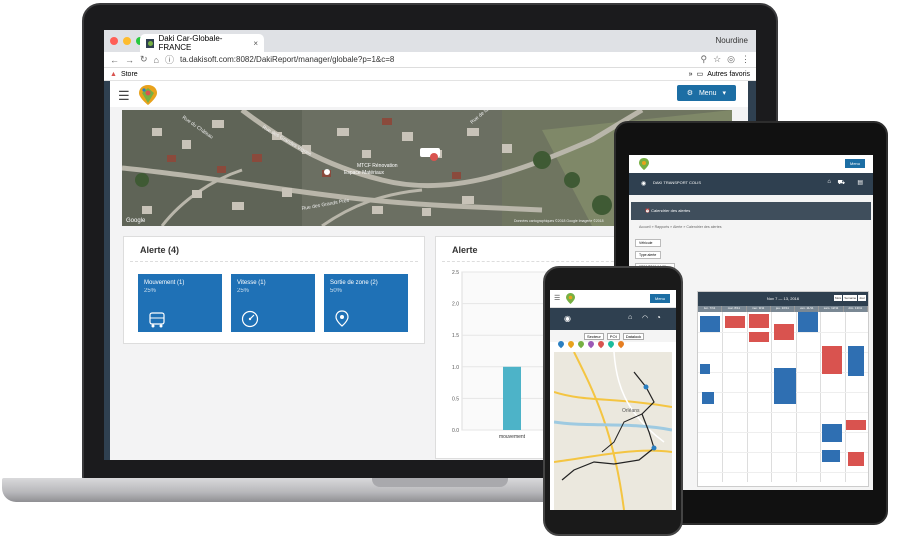 The height and width of the screenshot is (560, 900). I want to click on pie-chart-icon: ◔, so click(658, 317).